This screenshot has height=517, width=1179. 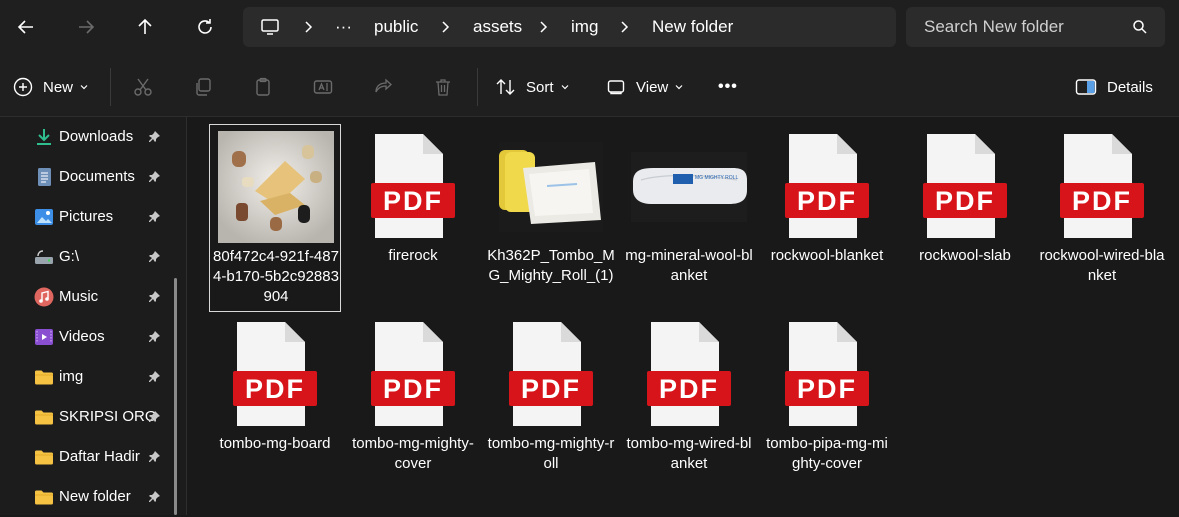 I want to click on new-button: New, so click(x=51, y=87).